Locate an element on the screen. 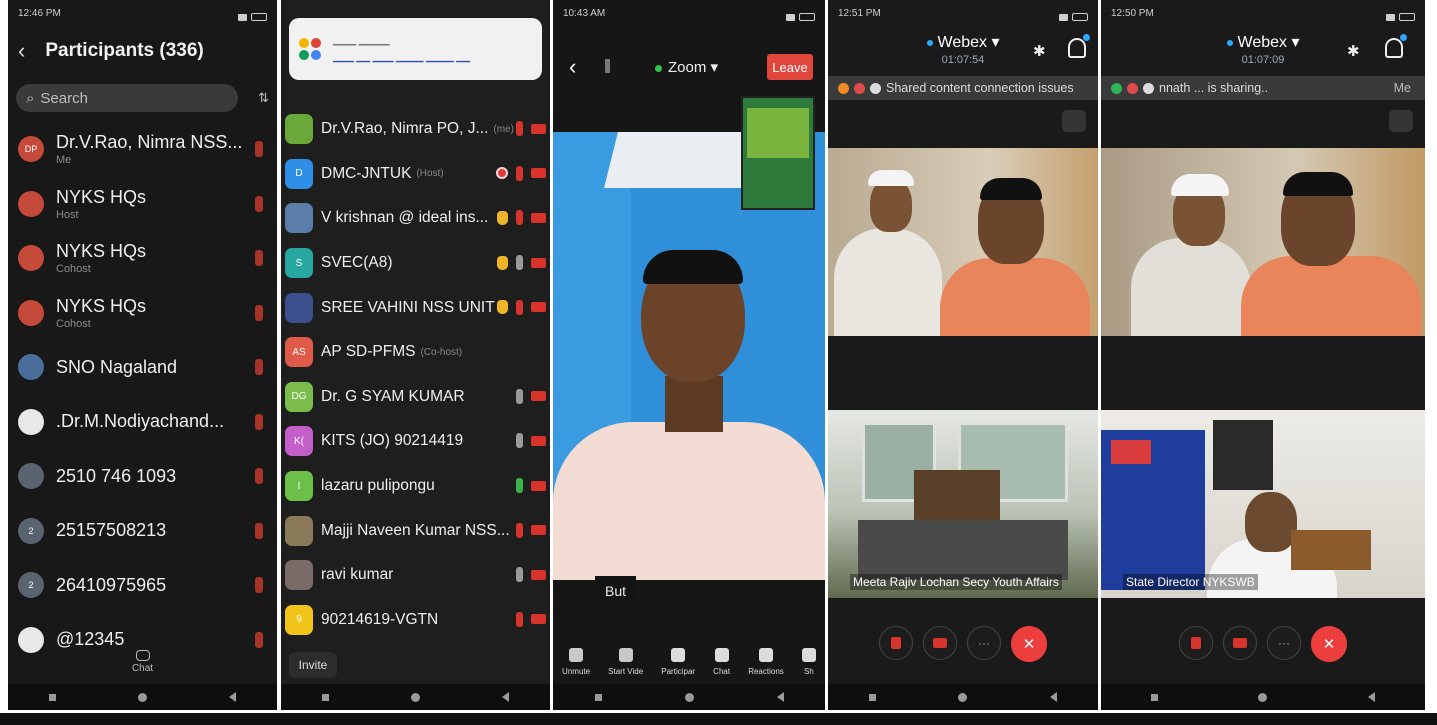  meeting-title: Webex ▾ 01:07:09 is located at coordinates (1263, 49).